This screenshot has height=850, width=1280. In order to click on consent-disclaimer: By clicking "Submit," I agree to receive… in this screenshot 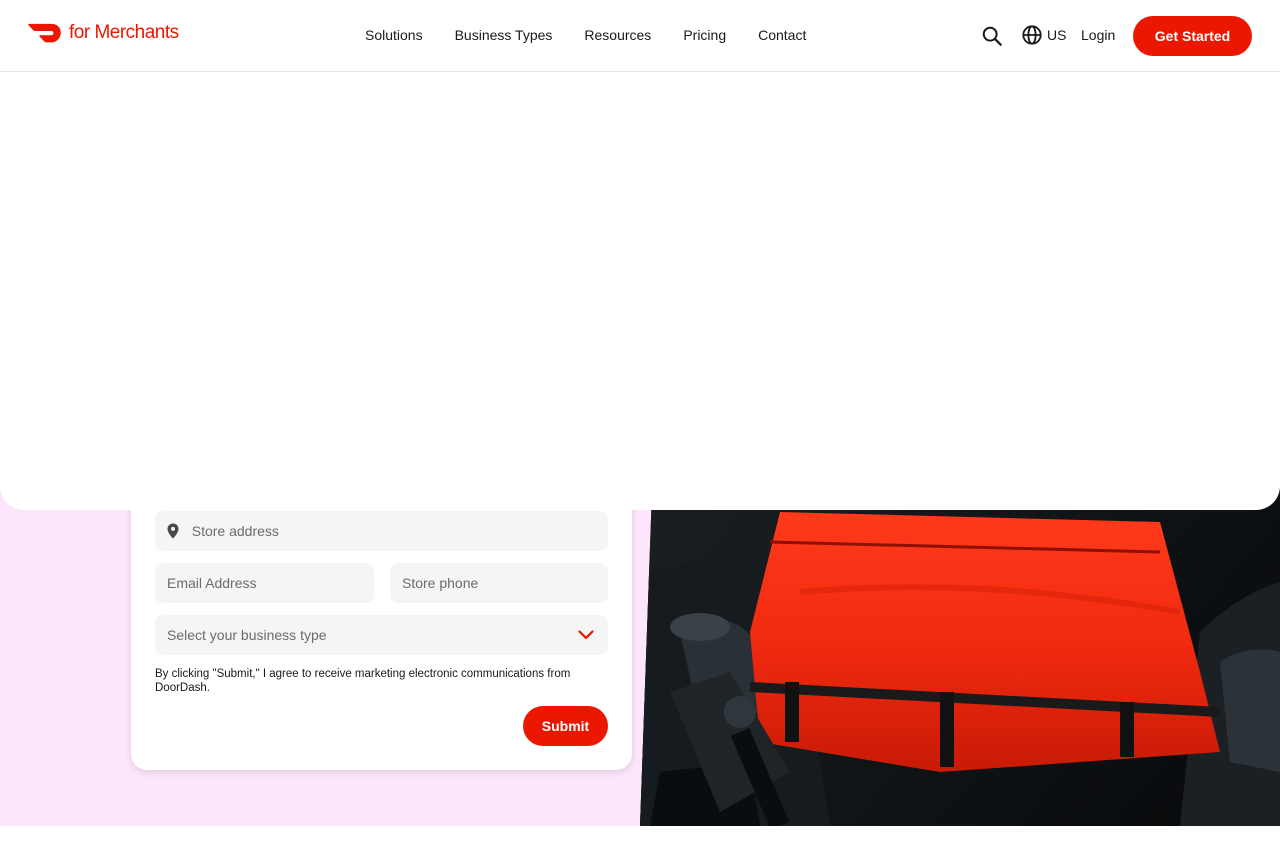, I will do `click(363, 681)`.